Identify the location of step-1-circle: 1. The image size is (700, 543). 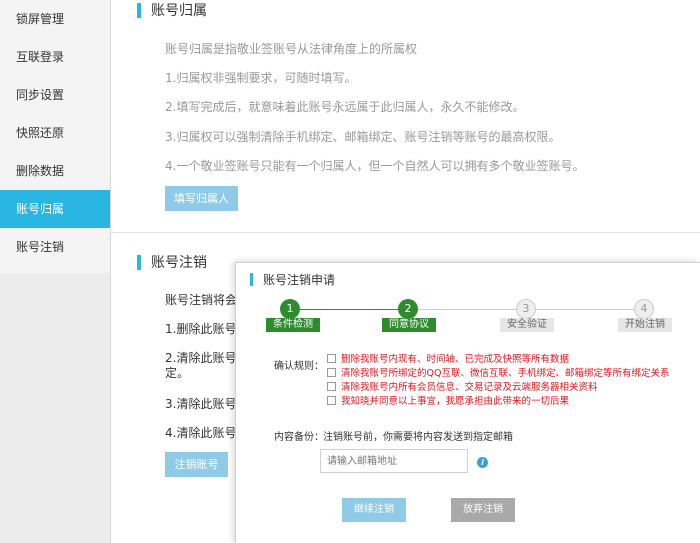
(290, 309).